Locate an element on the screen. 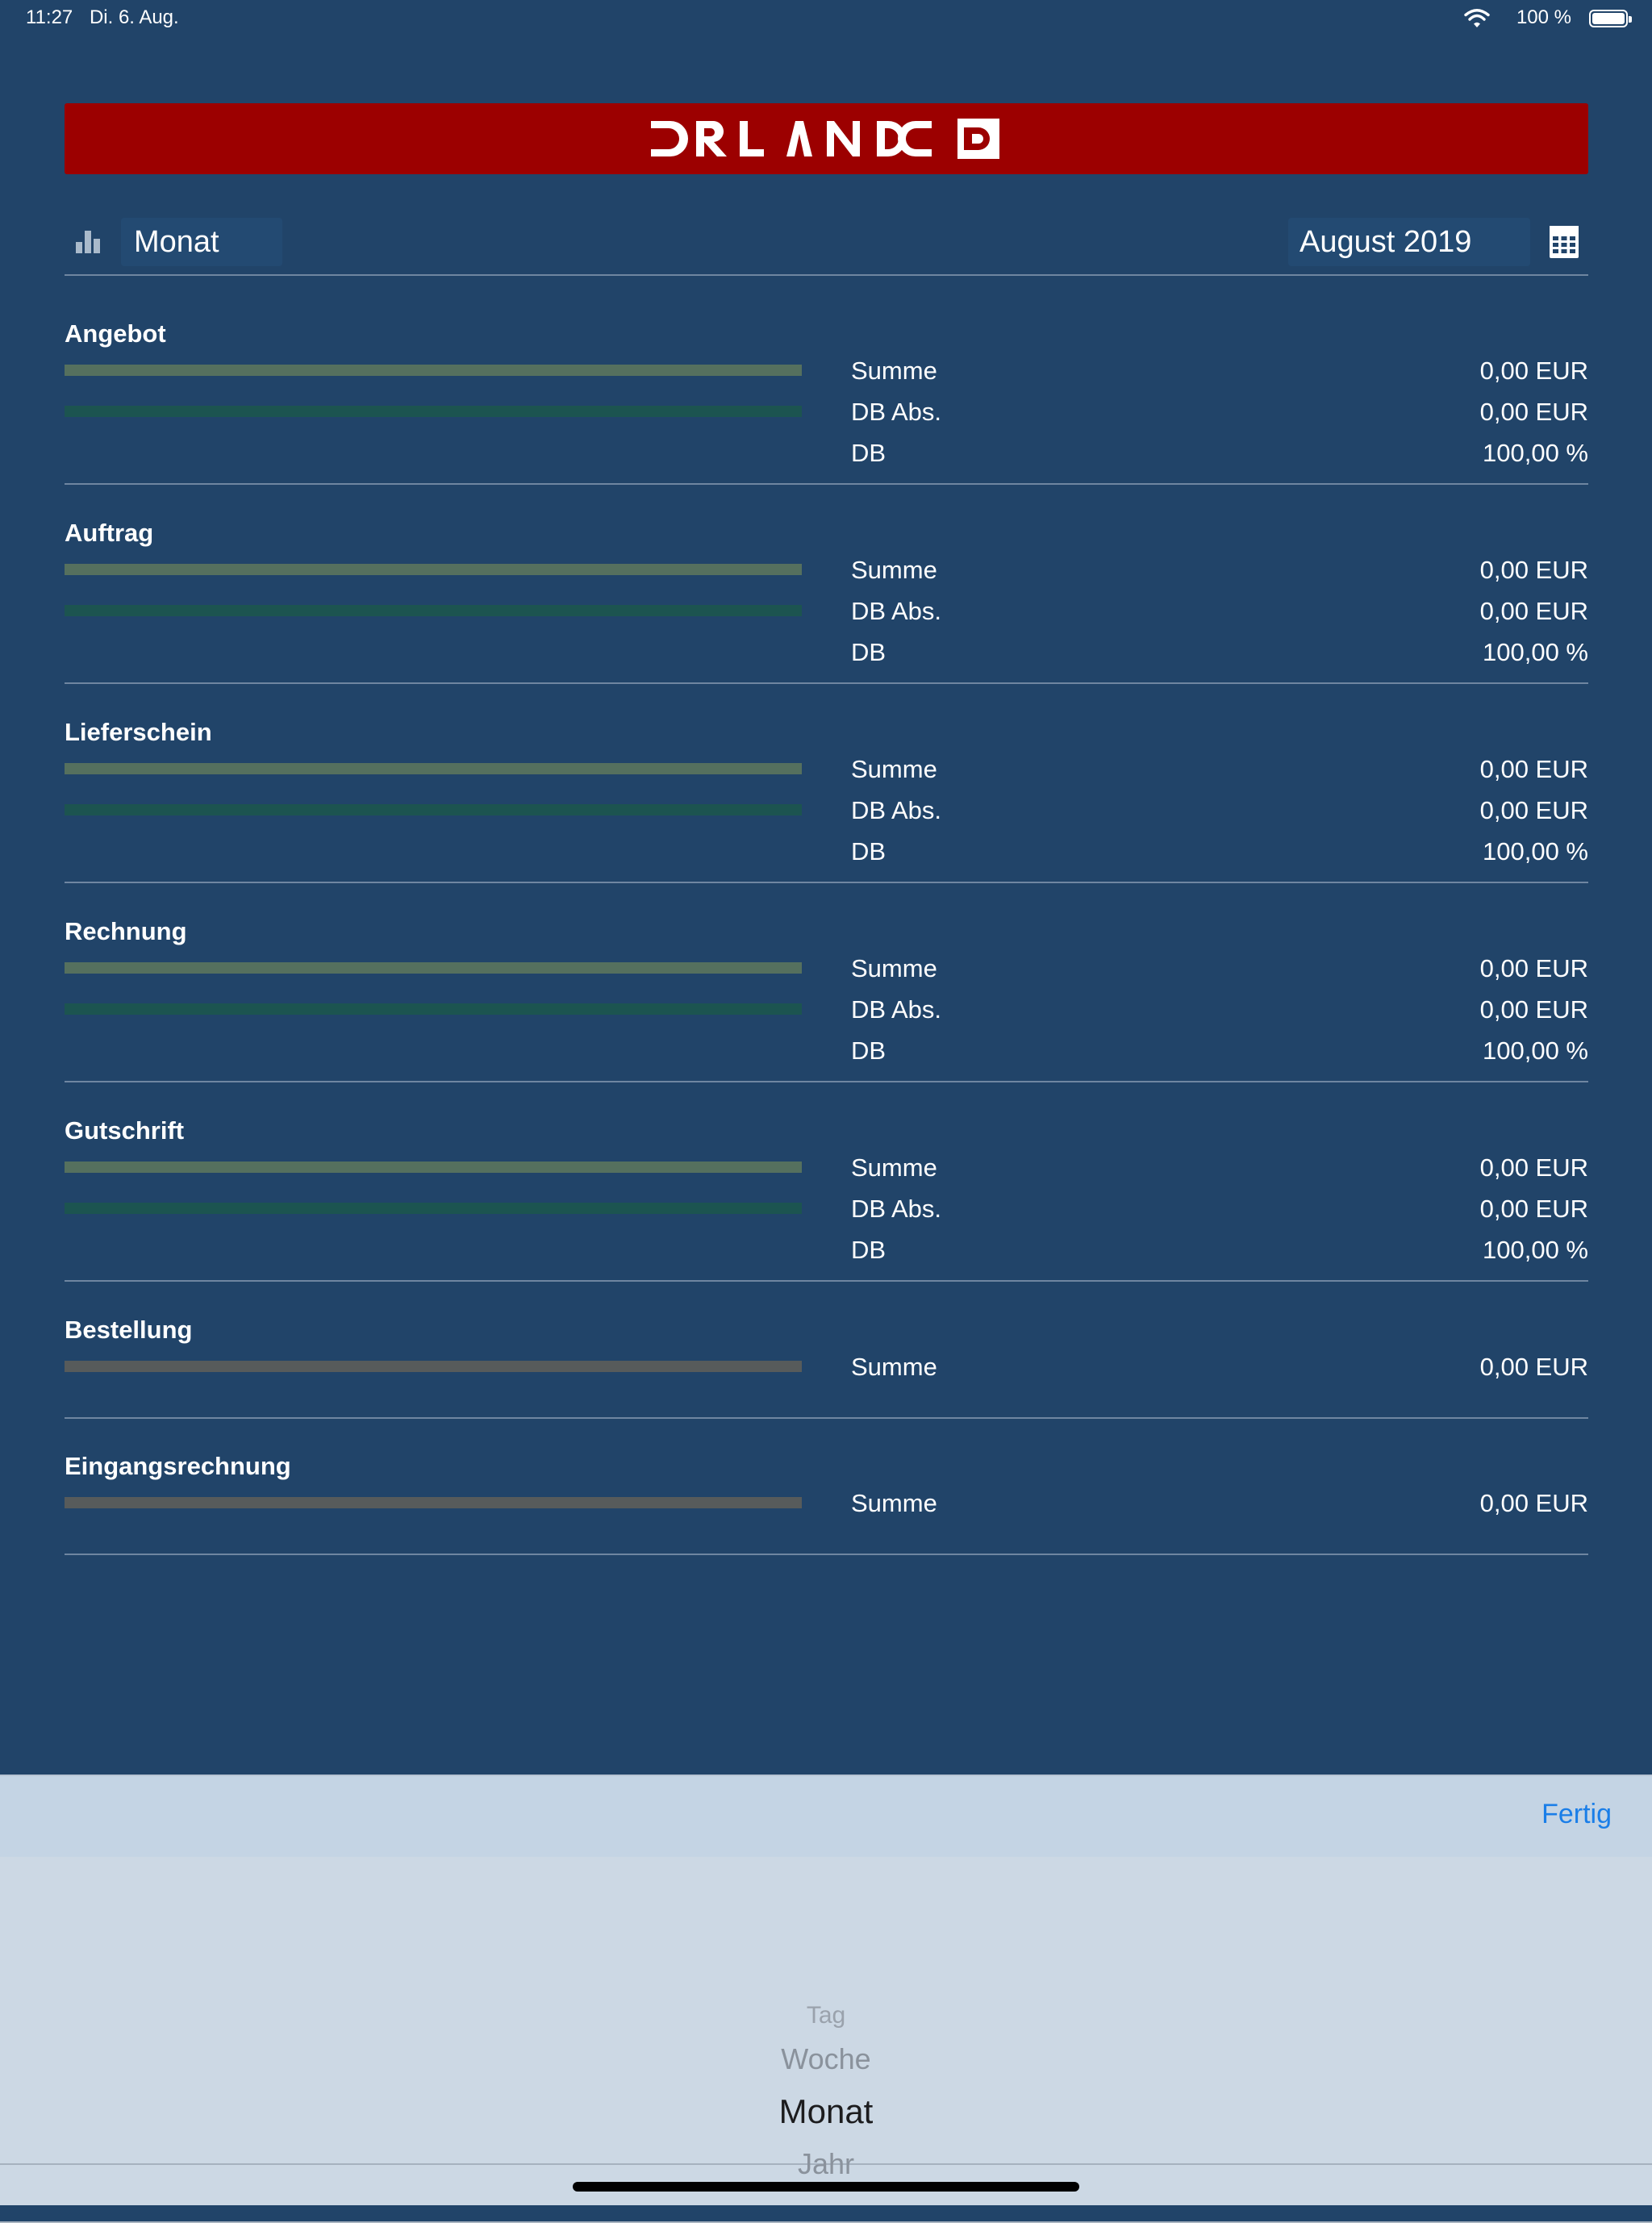 This screenshot has width=1652, height=2223. picker-option-woche: Woche is located at coordinates (826, 2059).